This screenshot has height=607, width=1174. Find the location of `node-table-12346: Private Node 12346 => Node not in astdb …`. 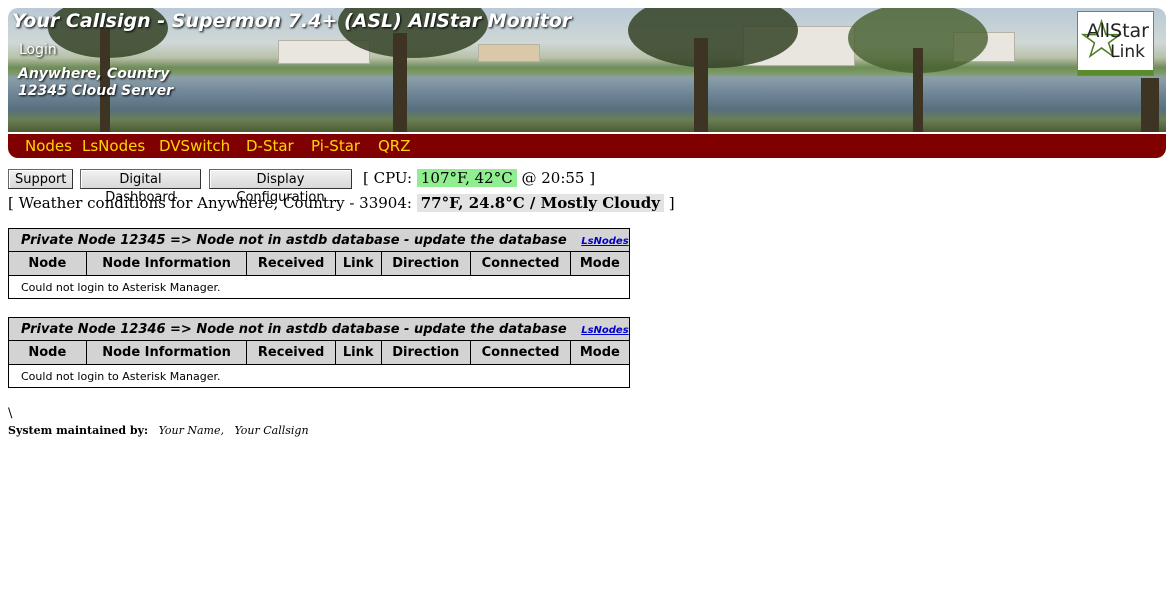

node-table-12346: Private Node 12346 => Node not in astdb … is located at coordinates (319, 352).